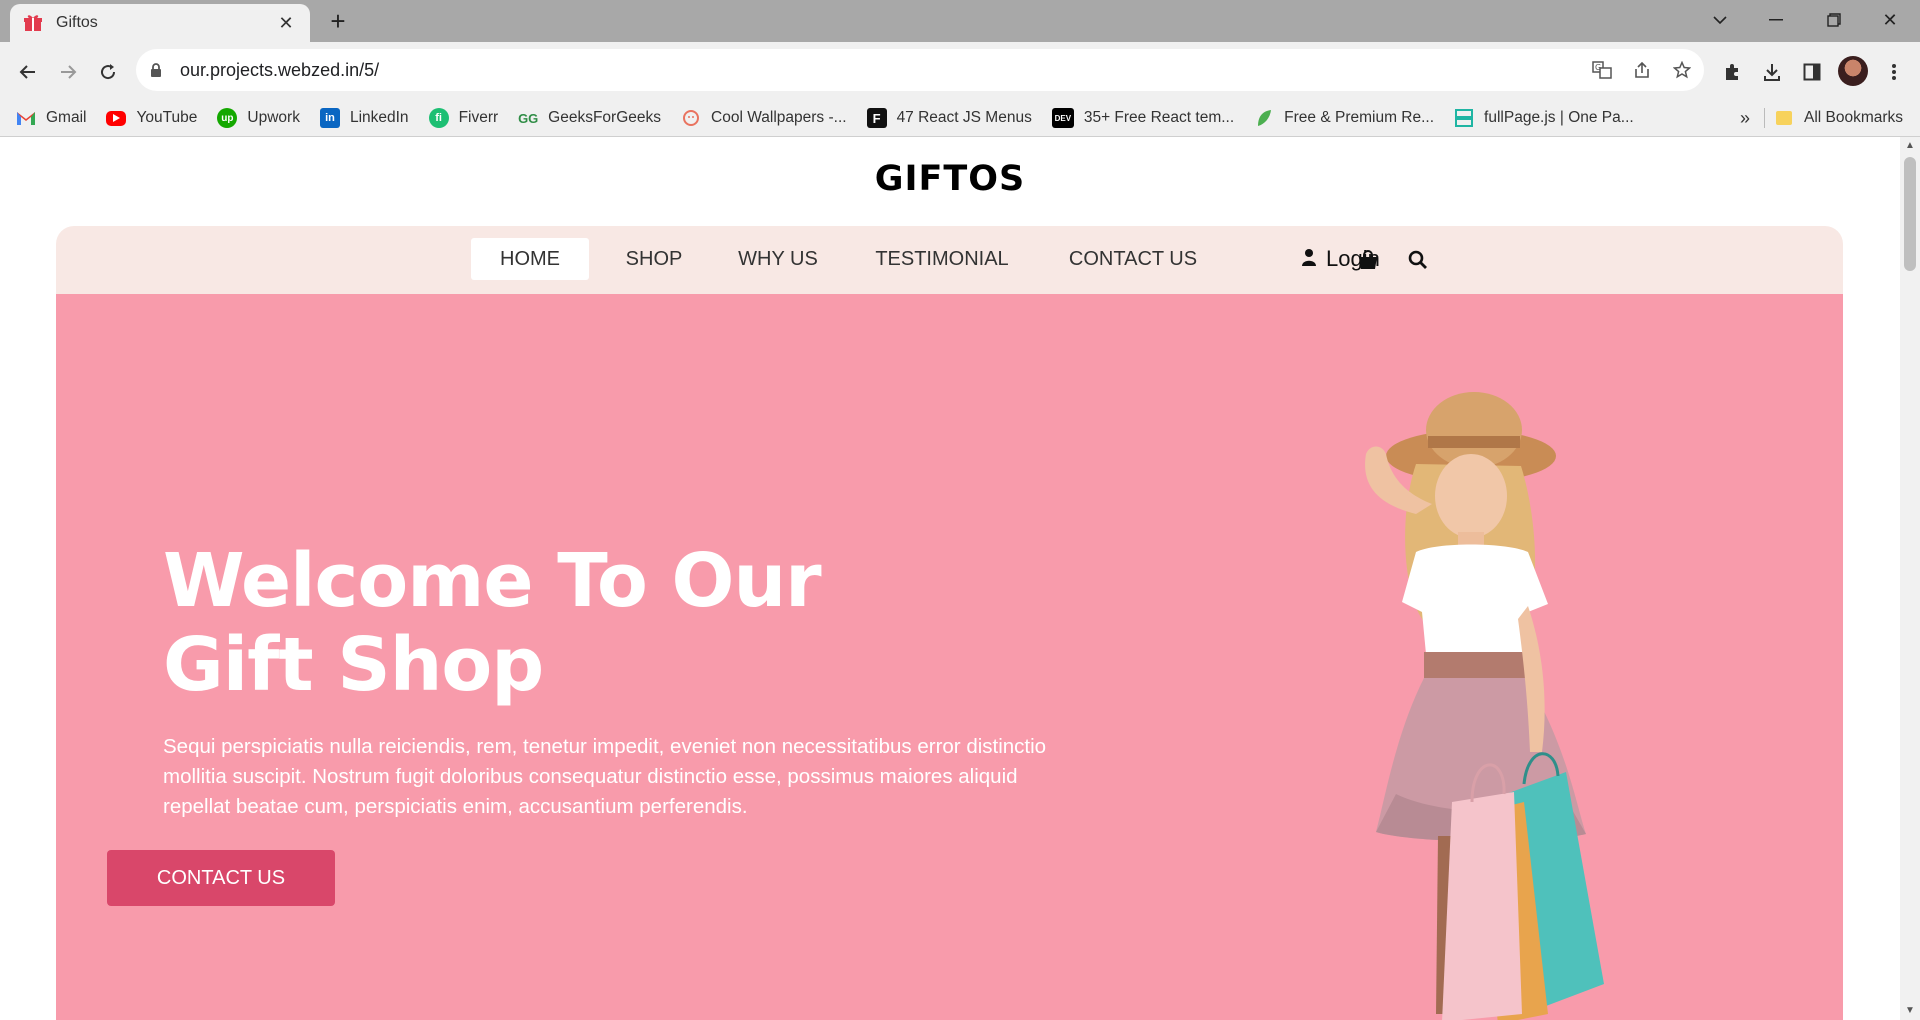 Image resolution: width=1920 pixels, height=1020 pixels. I want to click on nav-testimonial: TESTIMONIAL, so click(942, 259).